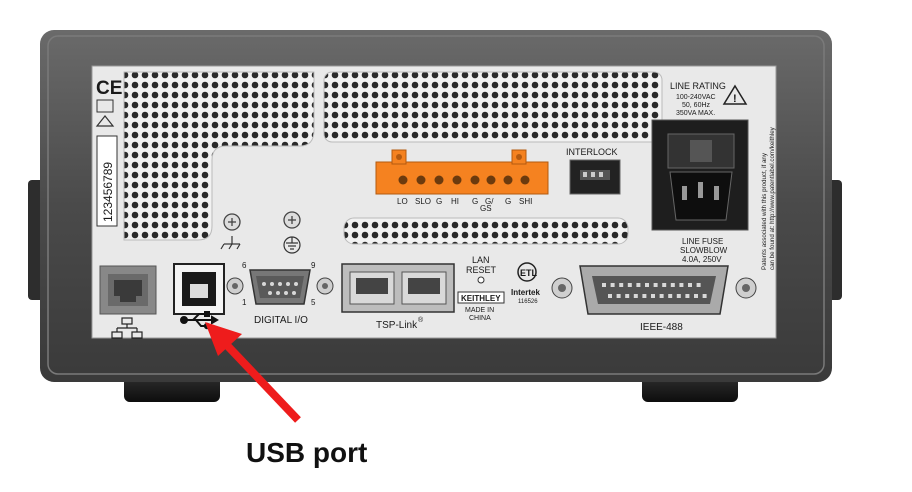 The image size is (912, 492). I want to click on made-in-label-line1: MADE IN, so click(479, 310).